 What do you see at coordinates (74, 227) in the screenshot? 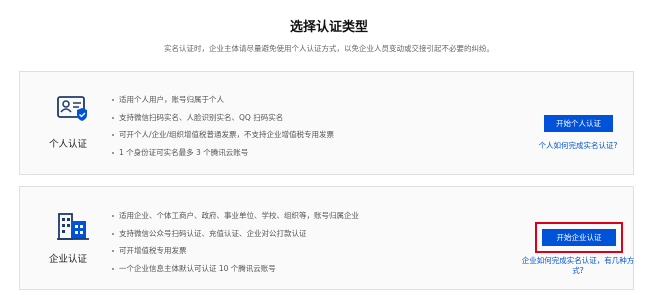
I see `building-icon` at bounding box center [74, 227].